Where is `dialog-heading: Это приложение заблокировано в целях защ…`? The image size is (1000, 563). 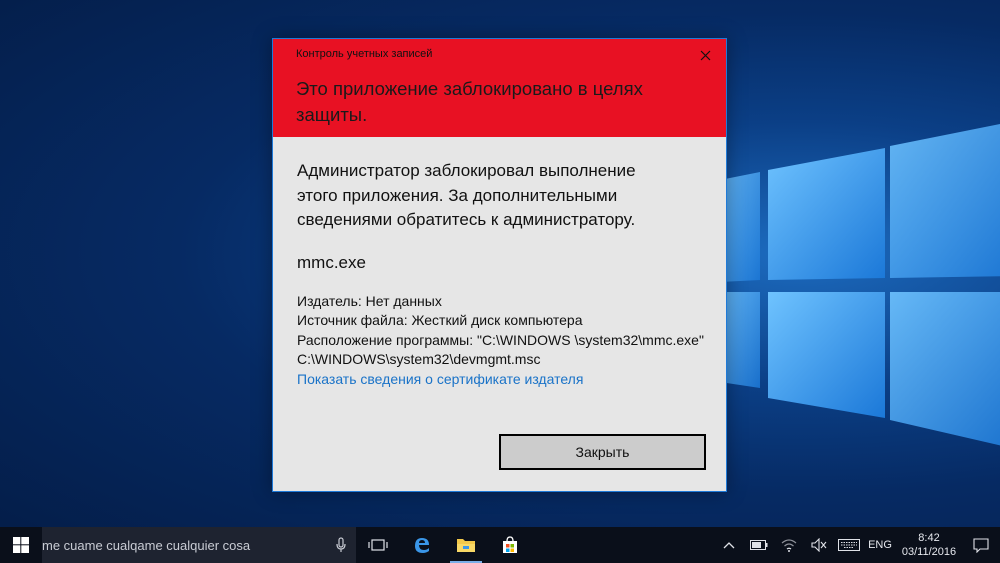 dialog-heading: Это приложение заблокировано в целях защ… is located at coordinates (469, 101).